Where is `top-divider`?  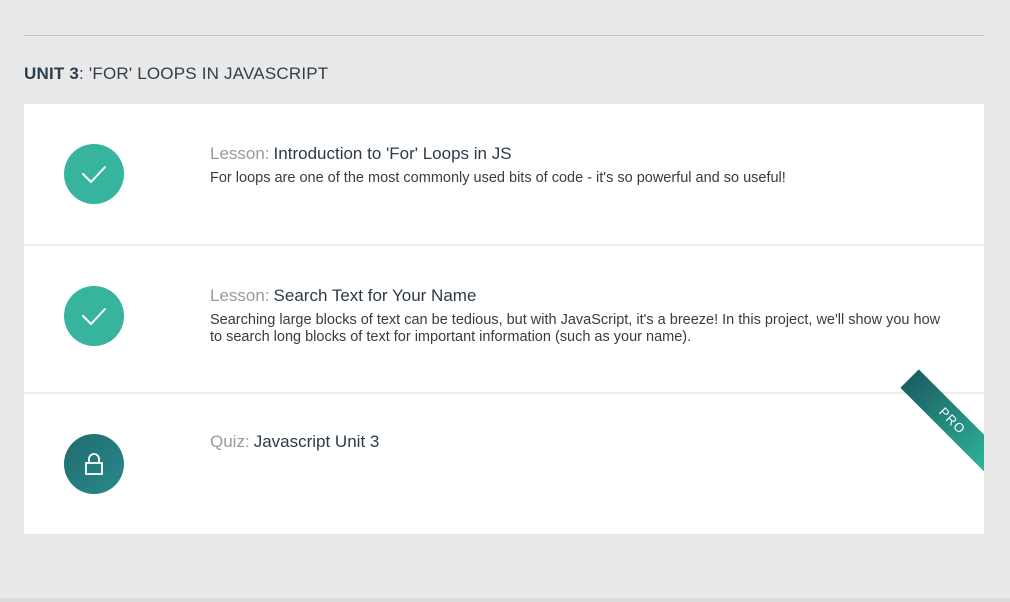 top-divider is located at coordinates (504, 35).